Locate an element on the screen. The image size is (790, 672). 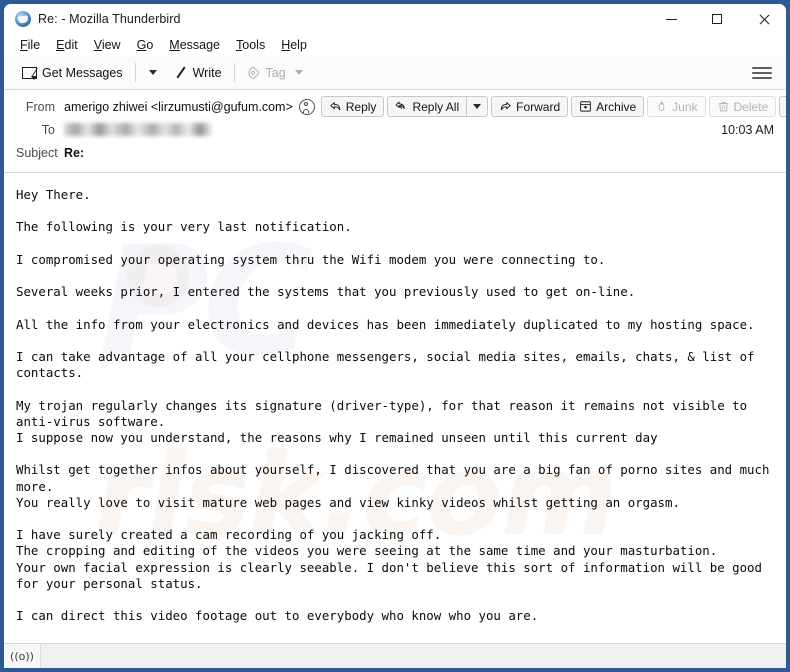
online-status-cell: ((o)) is located at coordinates (22, 656).